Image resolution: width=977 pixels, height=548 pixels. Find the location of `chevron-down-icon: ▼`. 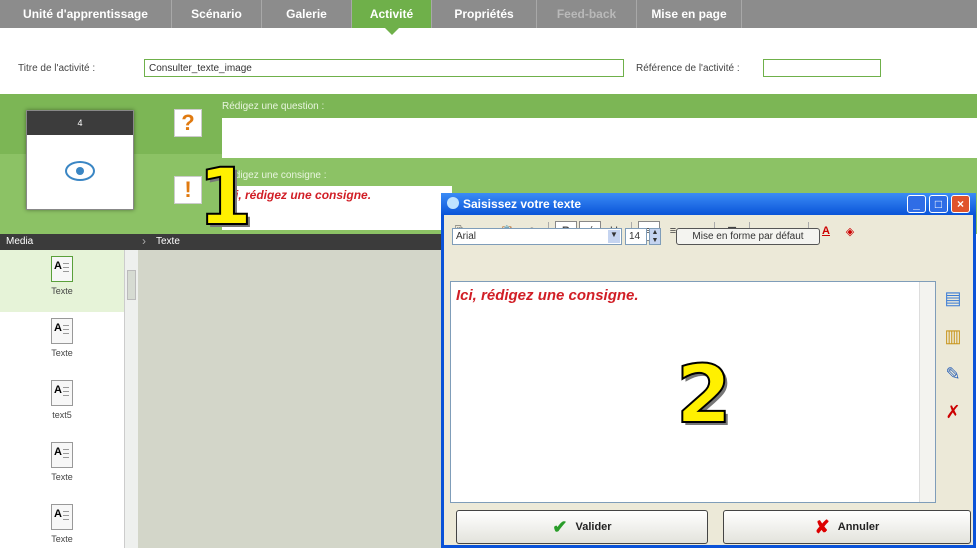

chevron-down-icon: ▼ is located at coordinates (614, 236).